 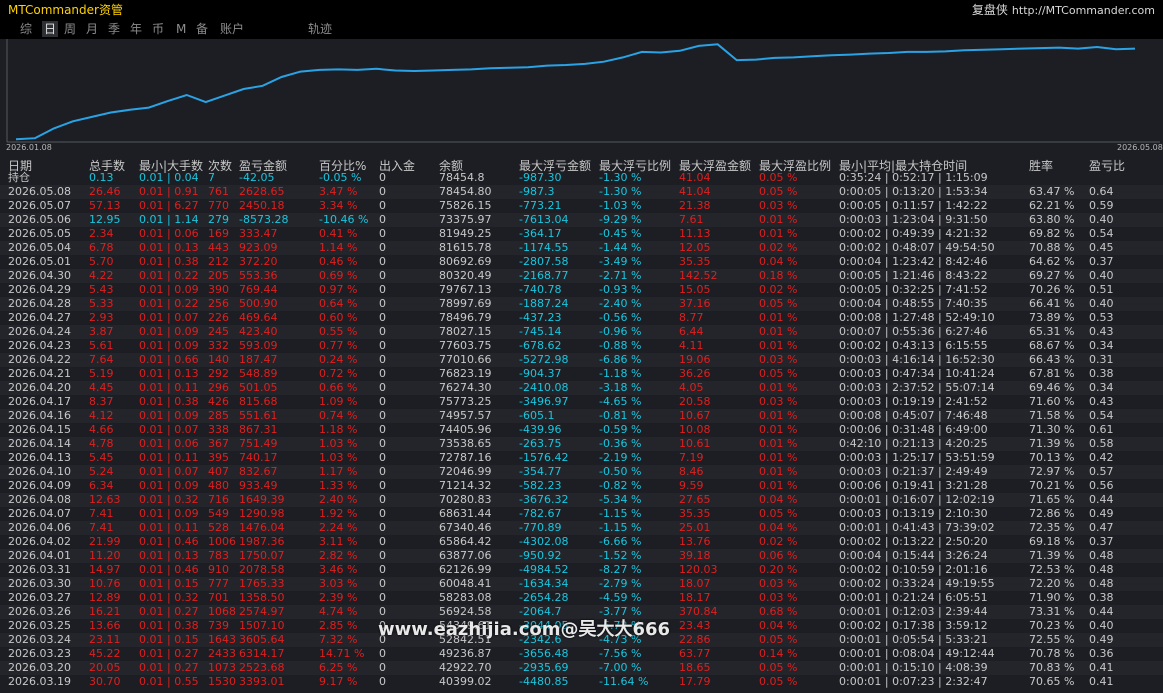 I want to click on cell-maxloss: -4302.08, so click(x=544, y=541).